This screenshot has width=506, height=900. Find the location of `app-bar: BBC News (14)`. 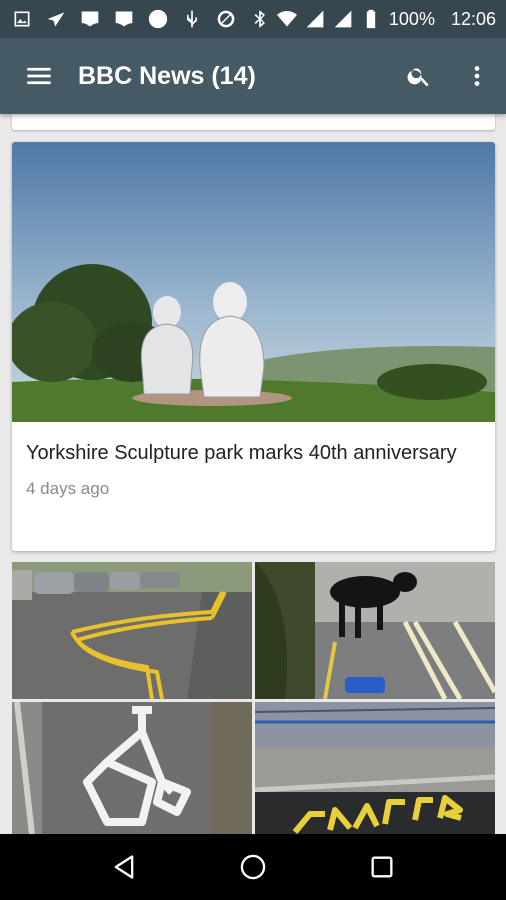

app-bar: BBC News (14) is located at coordinates (253, 76).